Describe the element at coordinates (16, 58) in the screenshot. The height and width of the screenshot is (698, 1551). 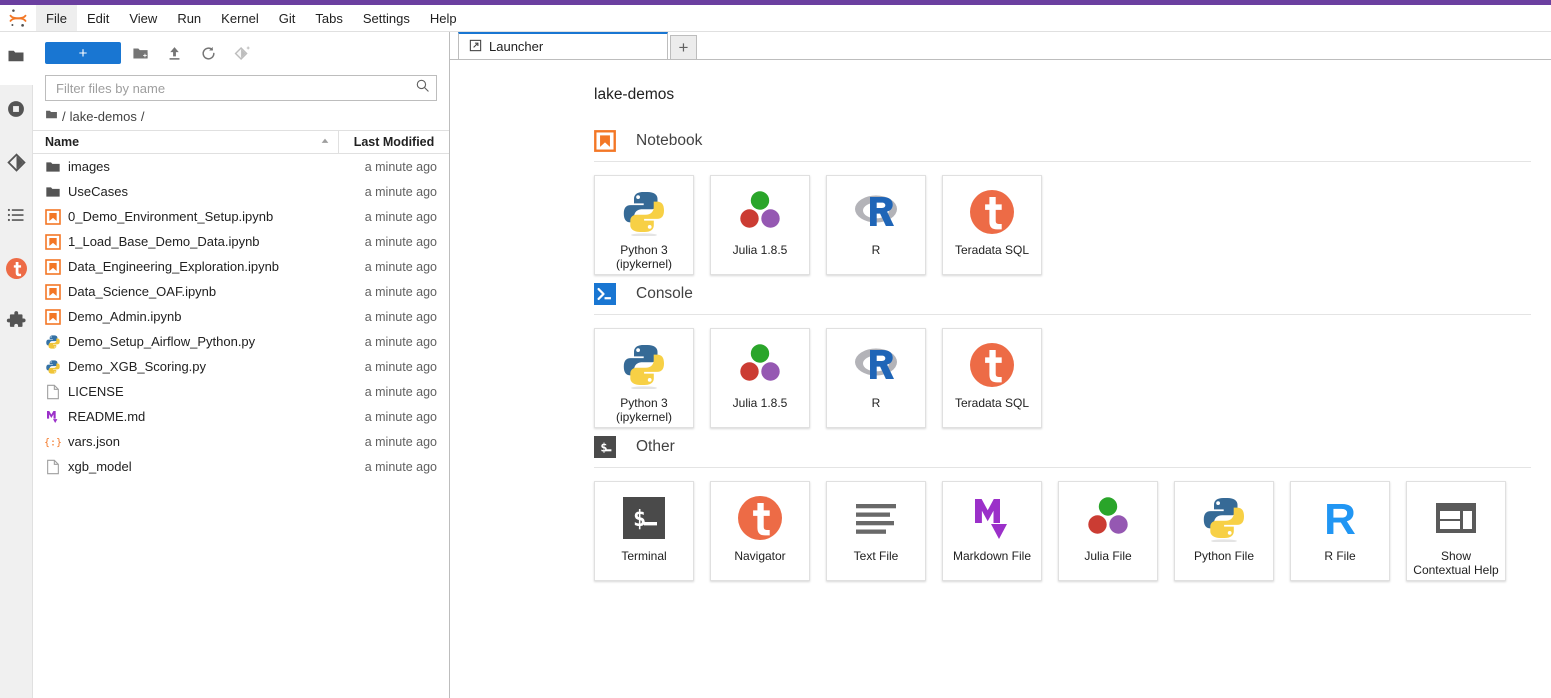
I see `sidebar-item-file-browser` at that location.